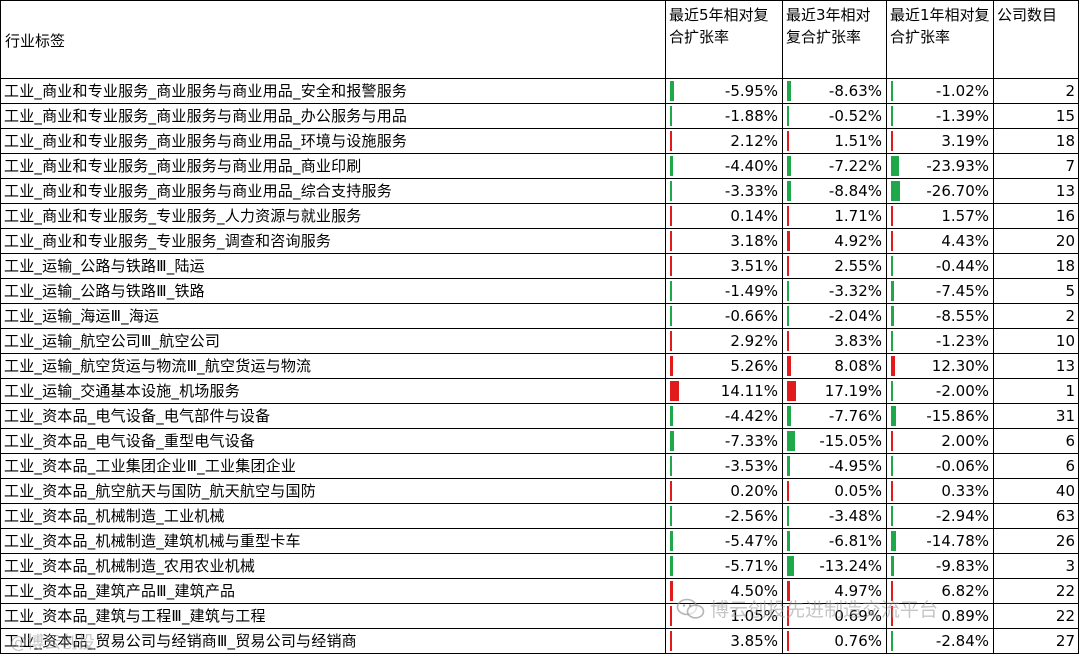 The height and width of the screenshot is (656, 1080). What do you see at coordinates (957, 191) in the screenshot?
I see `cell-value: -26.70%` at bounding box center [957, 191].